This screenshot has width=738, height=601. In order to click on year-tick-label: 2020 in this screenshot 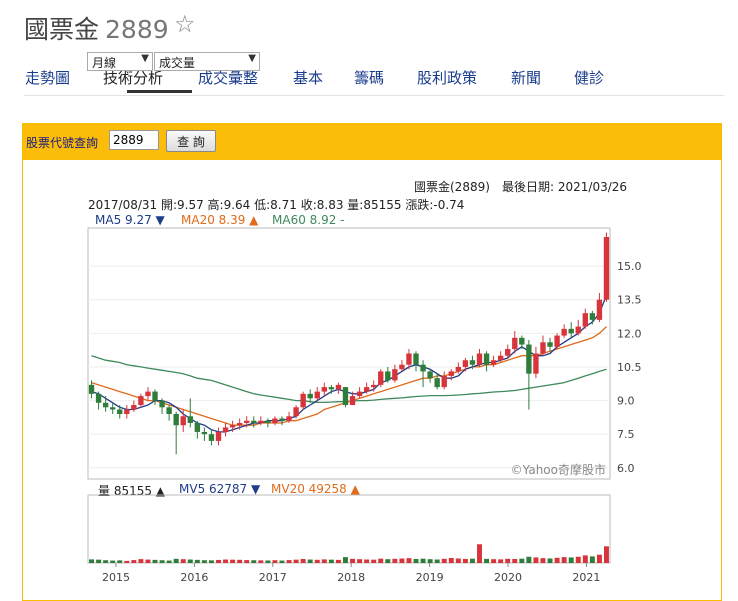, I will do `click(508, 577)`.